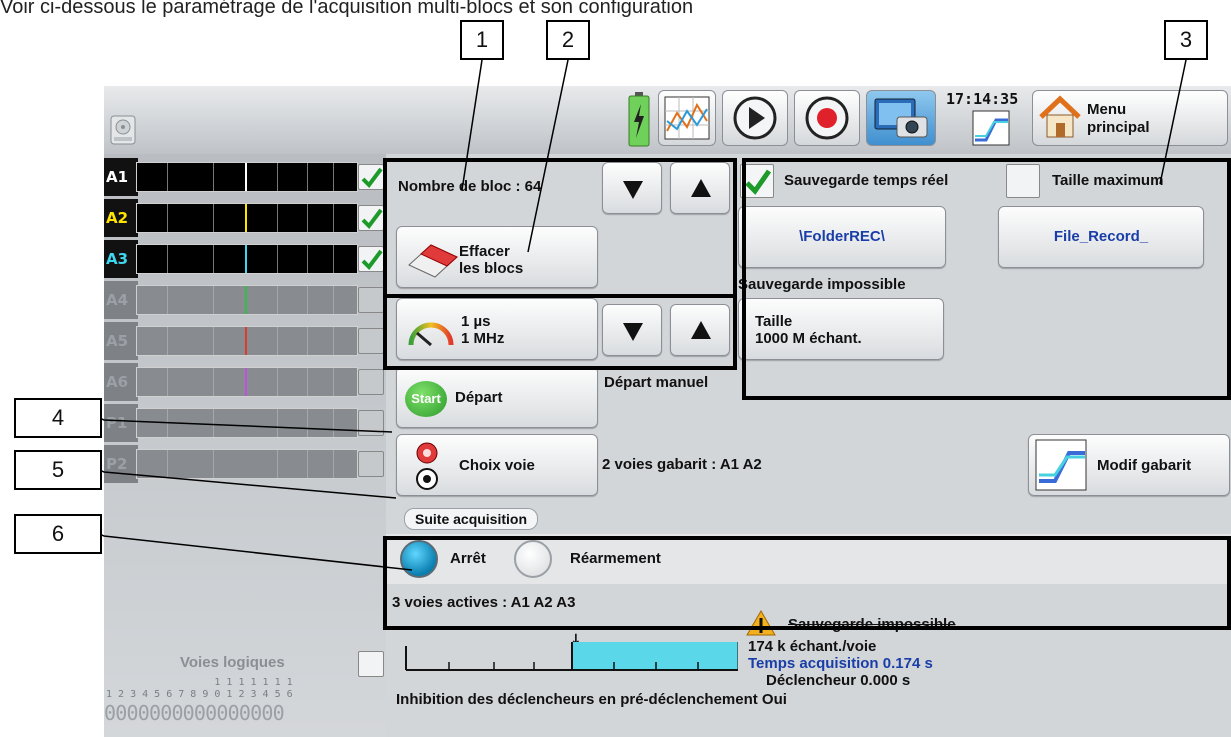 The image size is (1231, 737). What do you see at coordinates (497, 397) in the screenshot?
I see `start-button: Start Départ` at bounding box center [497, 397].